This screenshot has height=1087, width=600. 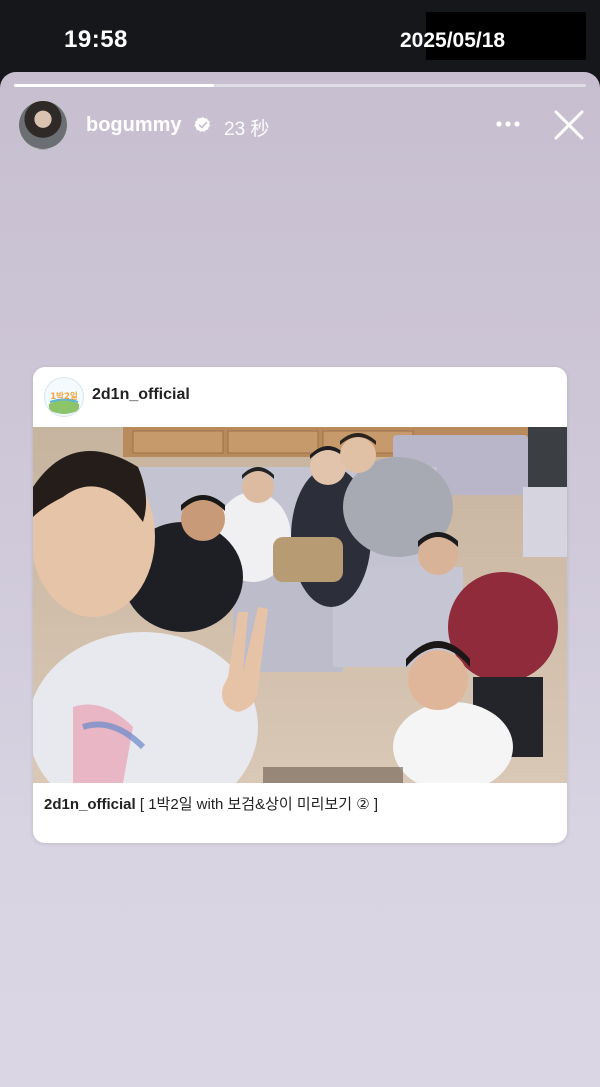 What do you see at coordinates (300, 85) in the screenshot?
I see `story-progress-bar` at bounding box center [300, 85].